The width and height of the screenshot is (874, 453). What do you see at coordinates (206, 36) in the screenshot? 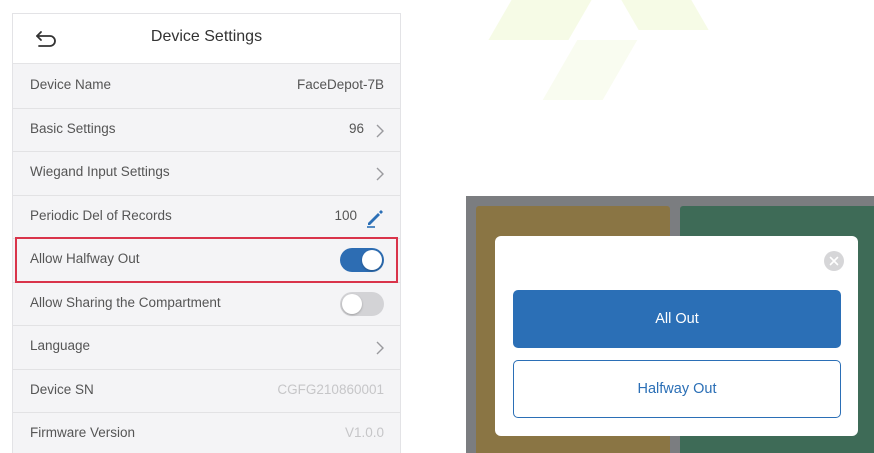
I see `page-title: Device Settings` at bounding box center [206, 36].